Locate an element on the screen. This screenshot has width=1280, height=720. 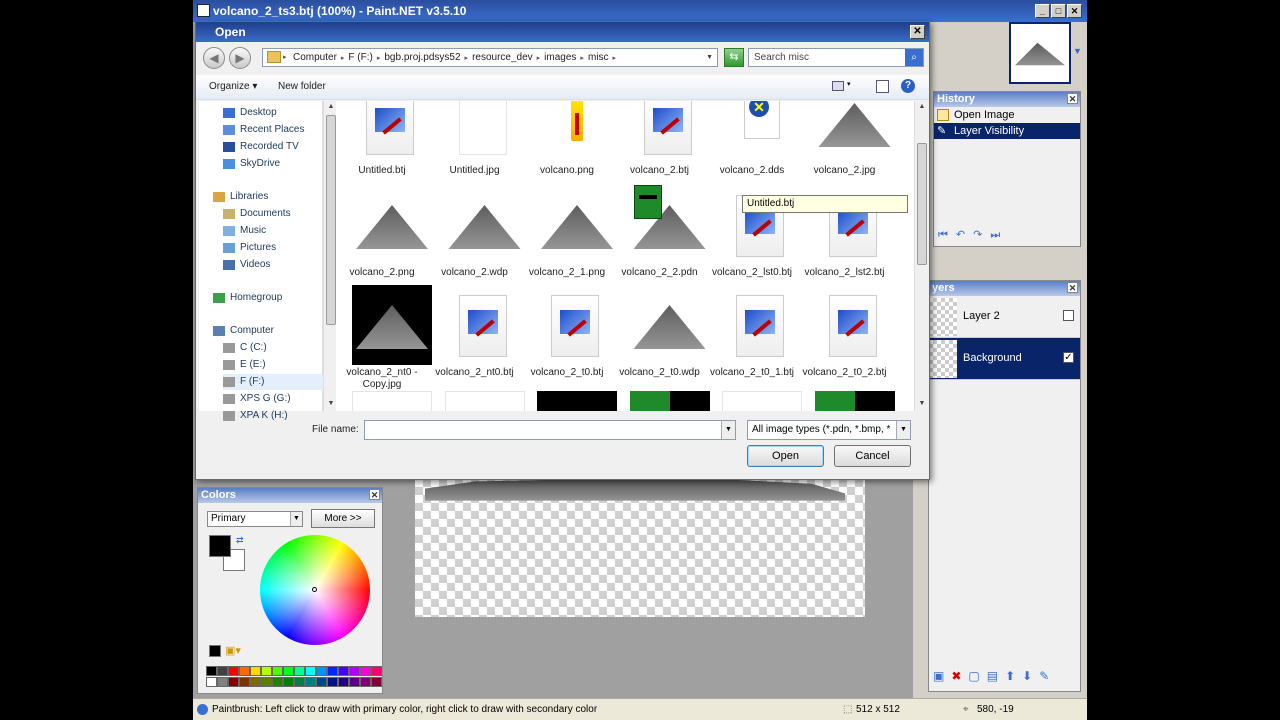
nav-item-pictures: Pictures is located at coordinates (273, 248).